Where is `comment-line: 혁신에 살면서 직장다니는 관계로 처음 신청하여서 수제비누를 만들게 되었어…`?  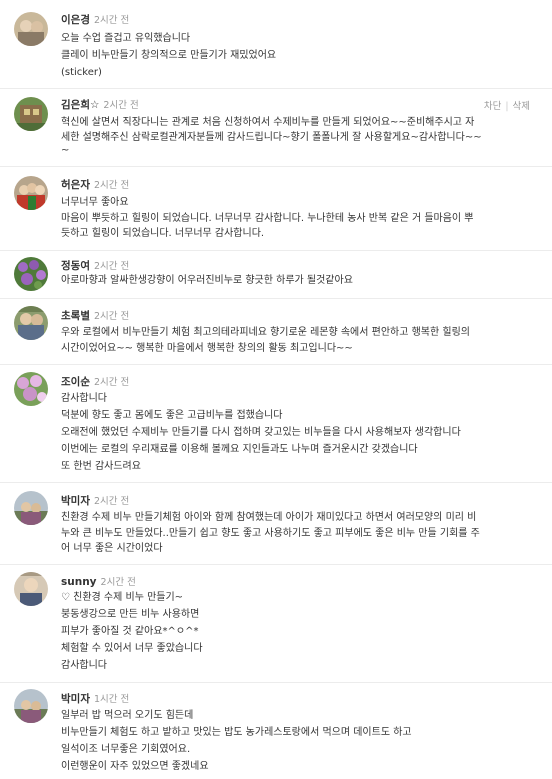 comment-line: 혁신에 살면서 직장다니는 관계로 처음 신청하여서 수제비누를 만들게 되었어… is located at coordinates (268, 122).